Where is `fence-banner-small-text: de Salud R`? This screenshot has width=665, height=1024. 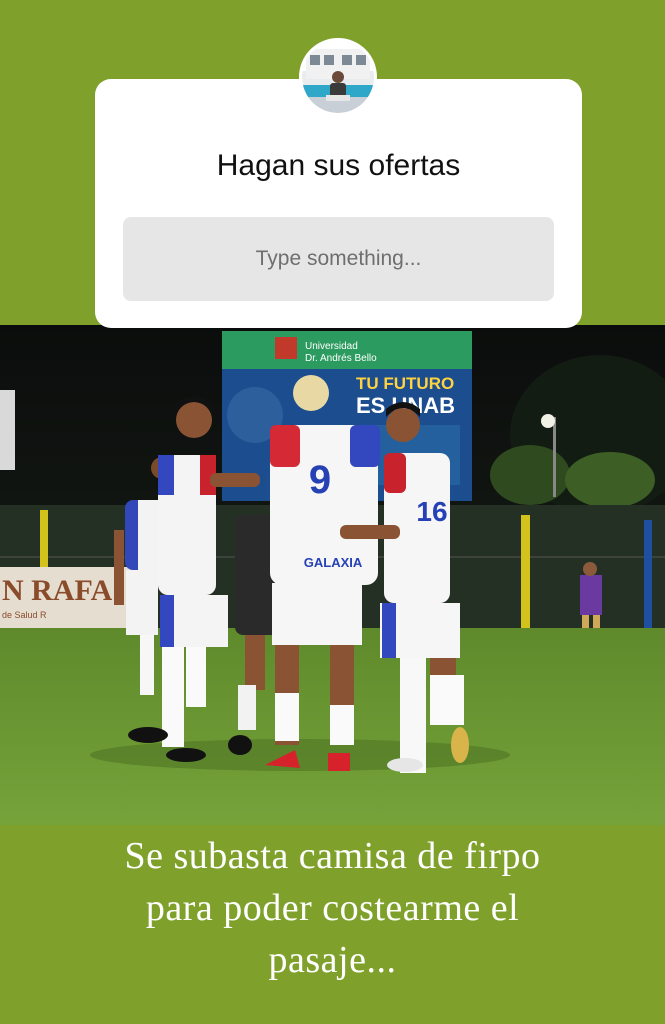 fence-banner-small-text: de Salud R is located at coordinates (24, 615).